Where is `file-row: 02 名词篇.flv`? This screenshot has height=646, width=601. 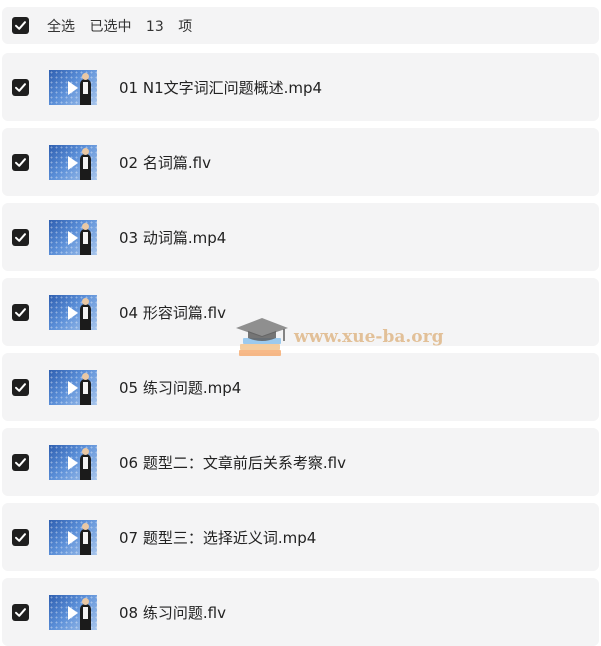
file-row: 02 名词篇.flv is located at coordinates (300, 162).